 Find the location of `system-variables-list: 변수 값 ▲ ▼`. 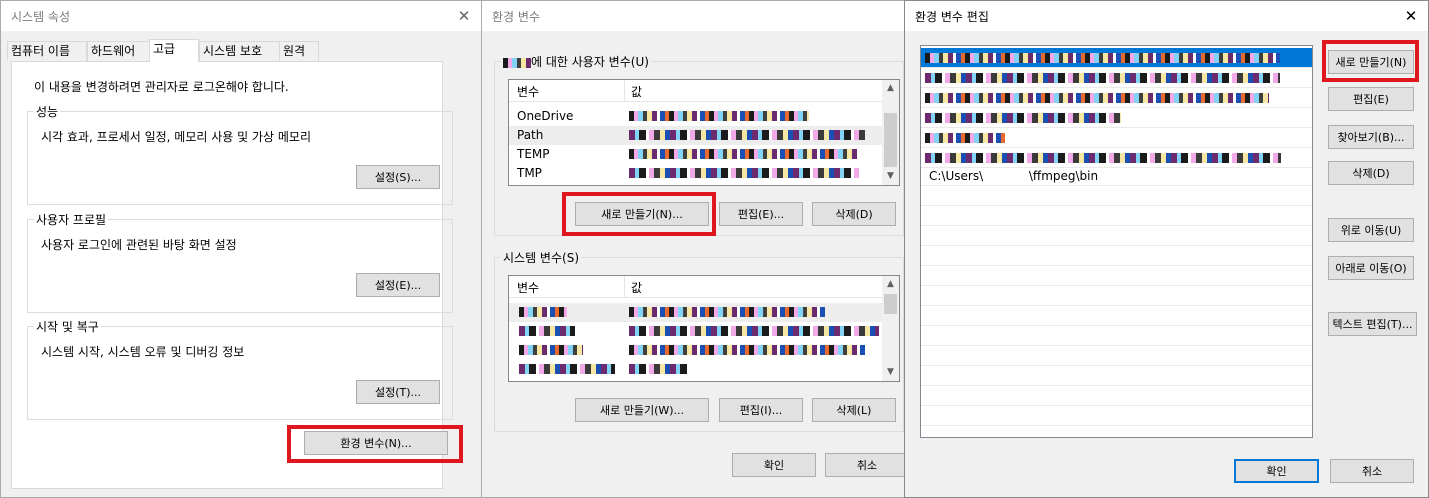

system-variables-list: 변수 값 ▲ ▼ is located at coordinates (704, 328).